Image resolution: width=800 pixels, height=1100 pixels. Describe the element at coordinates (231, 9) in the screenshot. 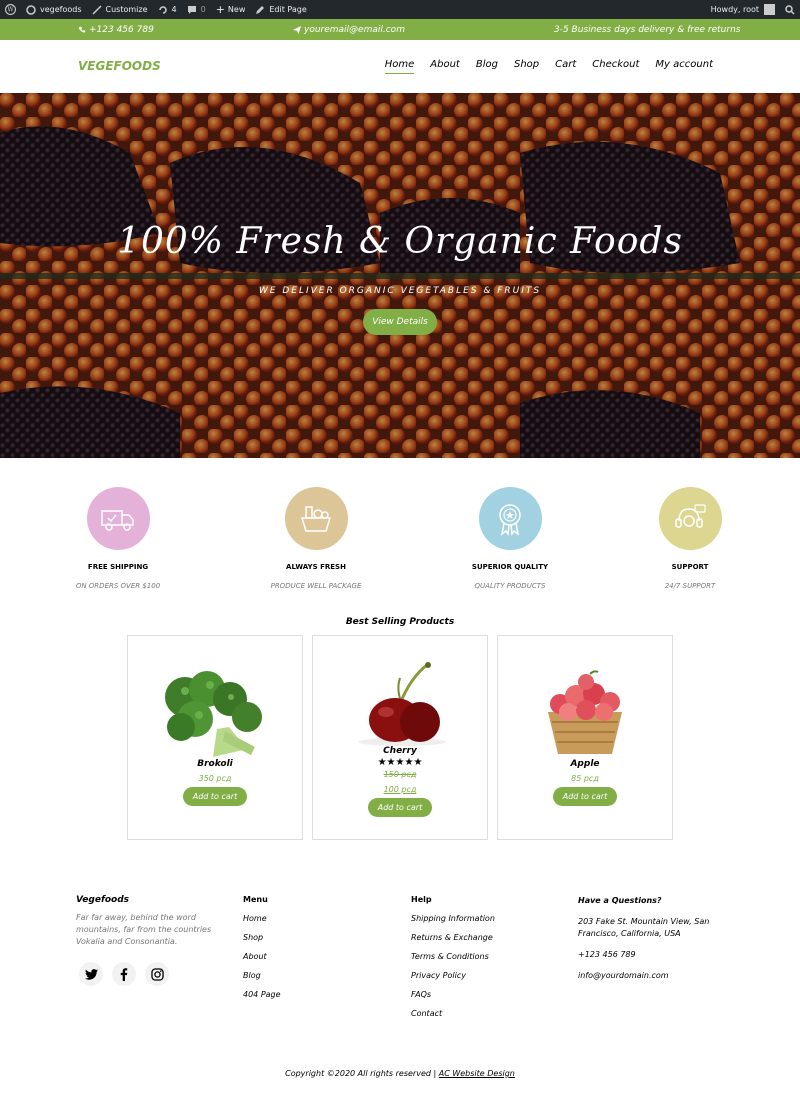

I see `admin-new-link: + New` at that location.